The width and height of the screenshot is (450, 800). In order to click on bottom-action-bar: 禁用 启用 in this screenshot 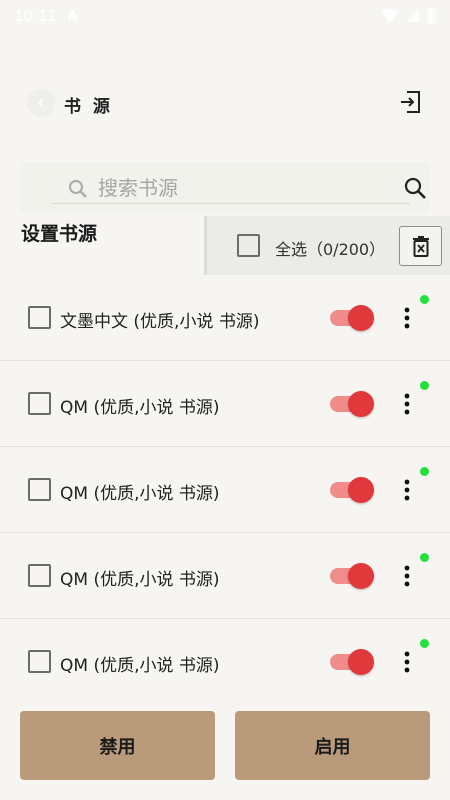, I will do `click(225, 754)`.